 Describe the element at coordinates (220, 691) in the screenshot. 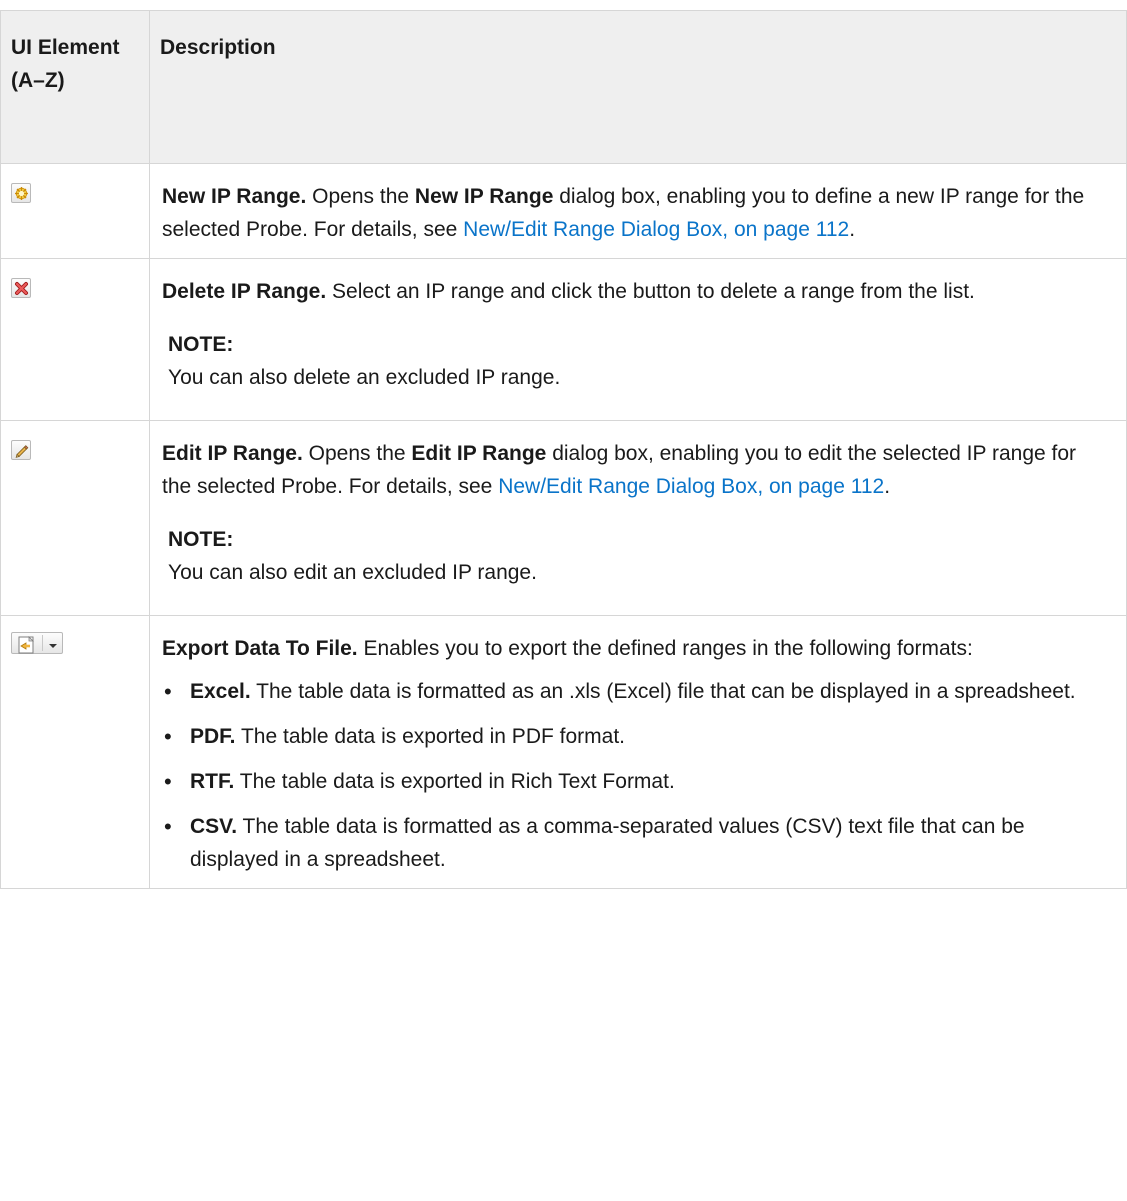

I see `format-label: Excel.` at that location.